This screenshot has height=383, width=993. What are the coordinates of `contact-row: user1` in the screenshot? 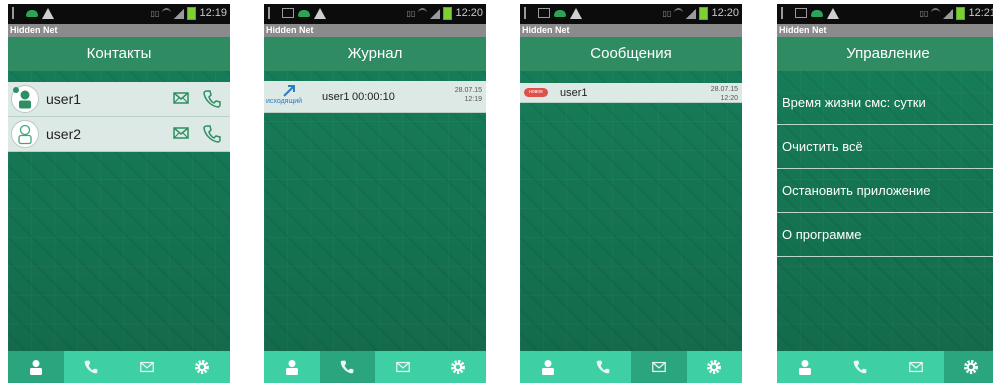 It's located at (119, 99).